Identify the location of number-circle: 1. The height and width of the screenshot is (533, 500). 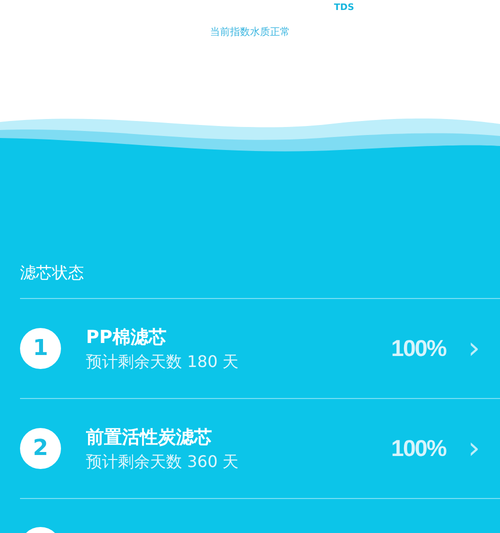
(40, 348).